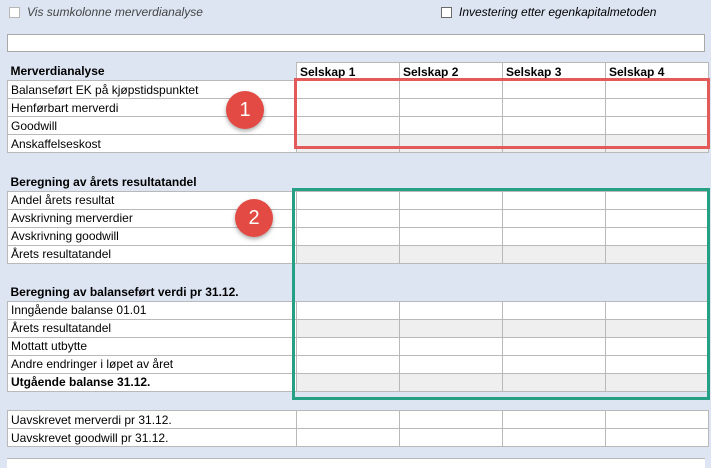 Image resolution: width=711 pixels, height=468 pixels. I want to click on annotation-badge-1: 1, so click(245, 110).